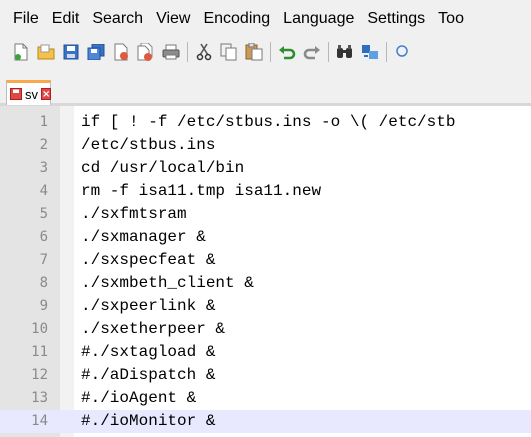  What do you see at coordinates (148, 145) in the screenshot?
I see `line-text: /etc/stbus.ins` at bounding box center [148, 145].